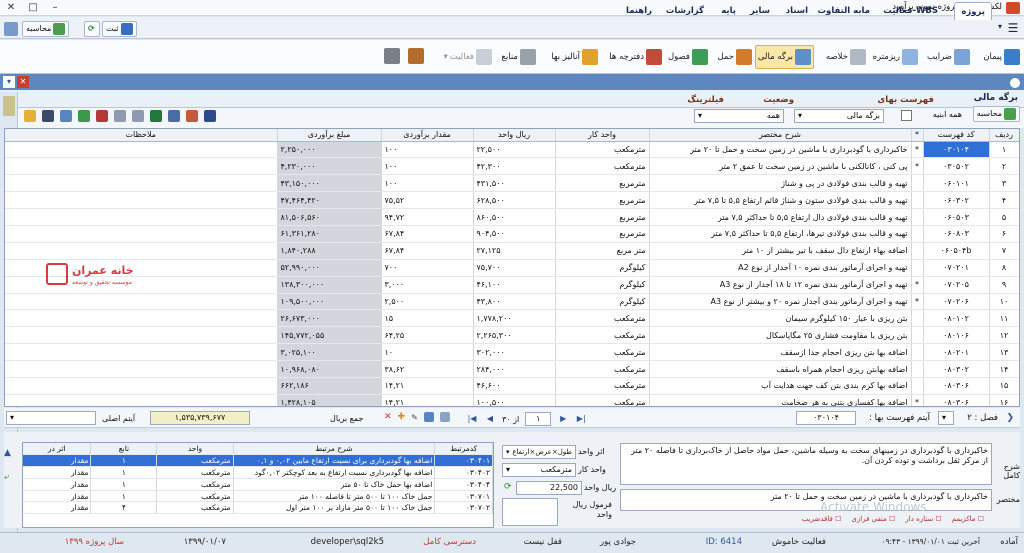  Describe the element at coordinates (427, 234) in the screenshot. I see `cell-quantity: ۶۷,۸۴` at that location.